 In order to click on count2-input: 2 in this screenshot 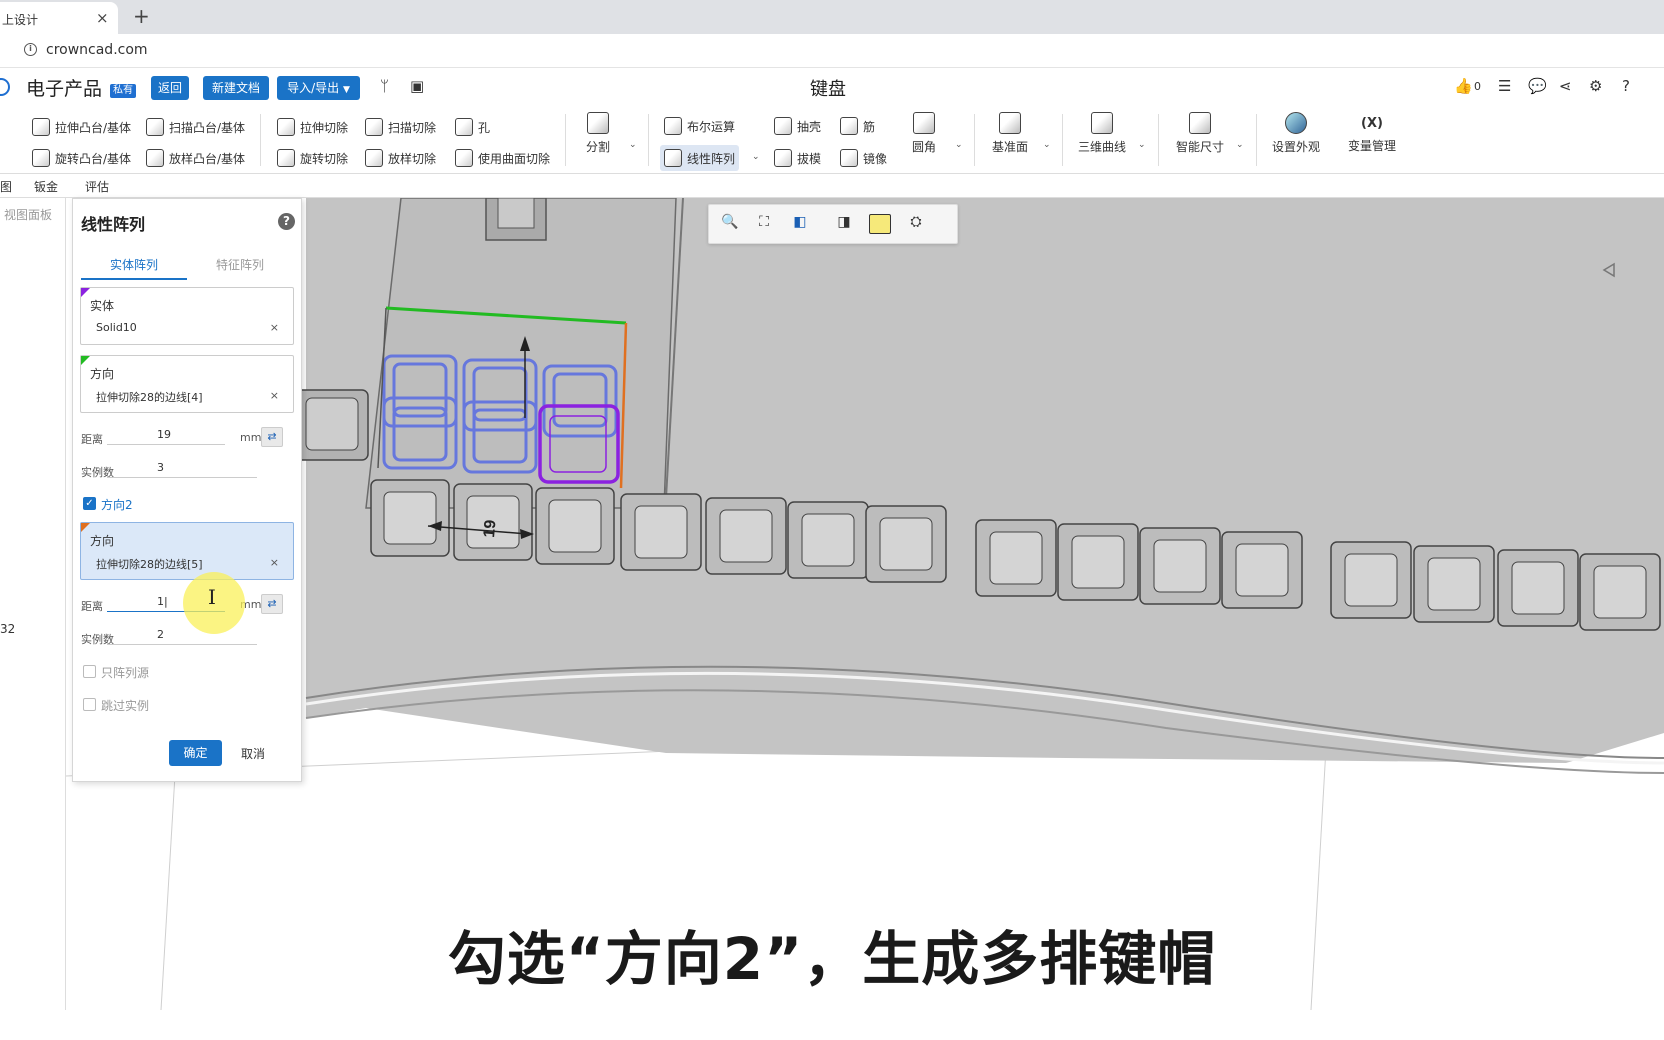, I will do `click(182, 635)`.